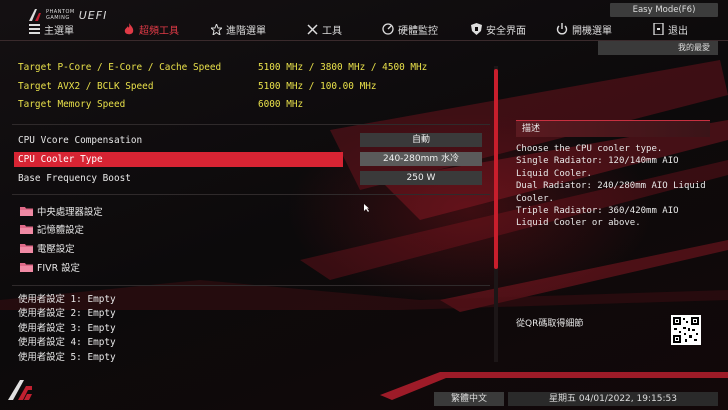  I want to click on exit-icon, so click(658, 29).